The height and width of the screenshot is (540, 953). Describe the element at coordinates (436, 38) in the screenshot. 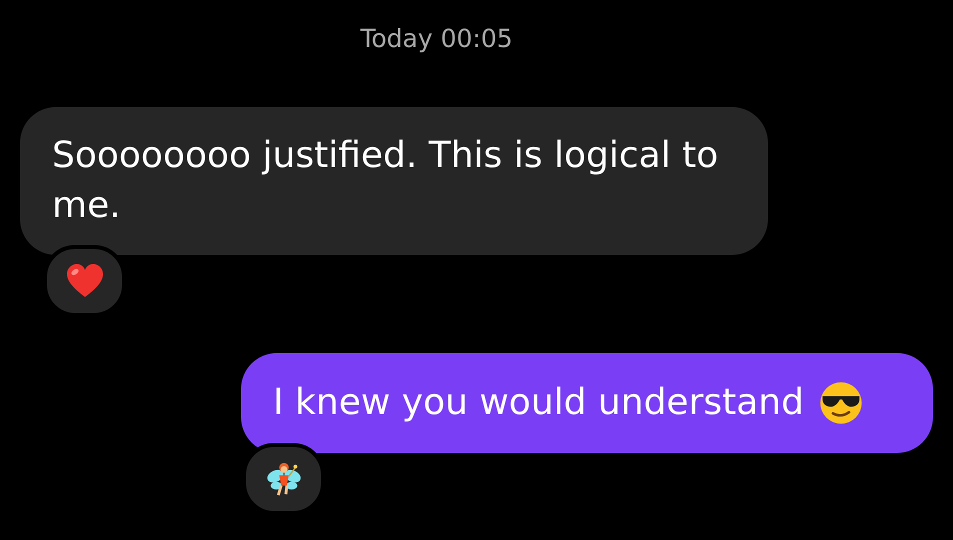

I see `timestamp: Today 00:05` at that location.